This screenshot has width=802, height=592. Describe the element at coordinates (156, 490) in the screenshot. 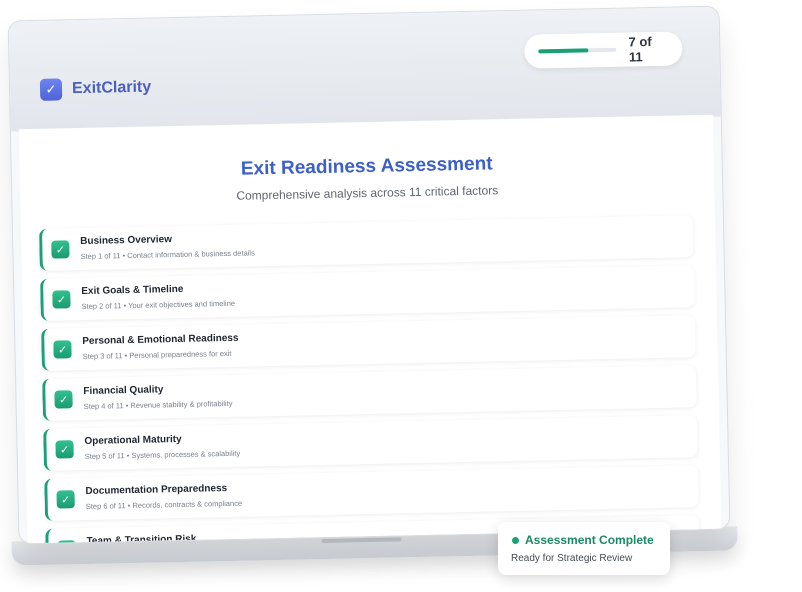

I see `step-title: Documentation Preparedness` at that location.